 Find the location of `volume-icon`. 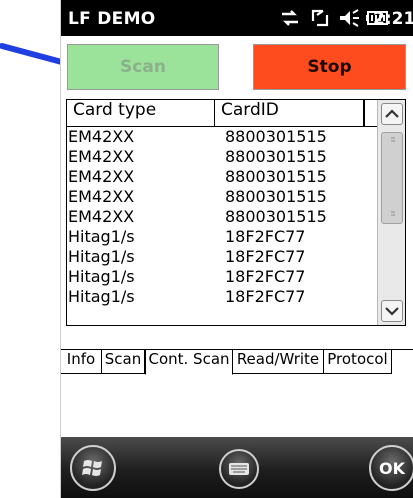

volume-icon is located at coordinates (349, 18).